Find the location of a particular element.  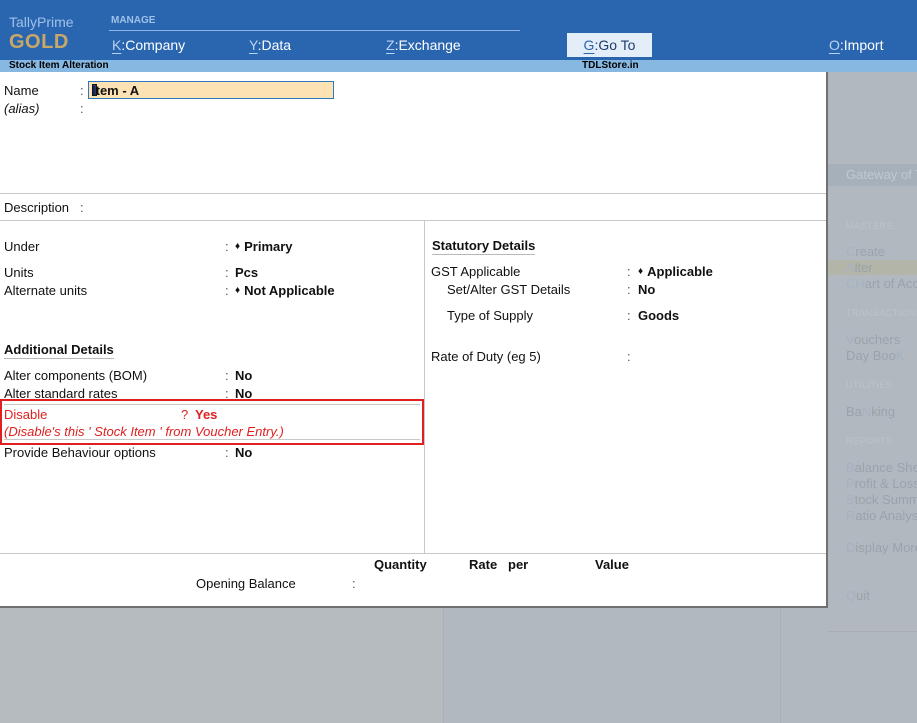

gateway-item-display-more-reports: Display More Reports is located at coordinates (881, 547).